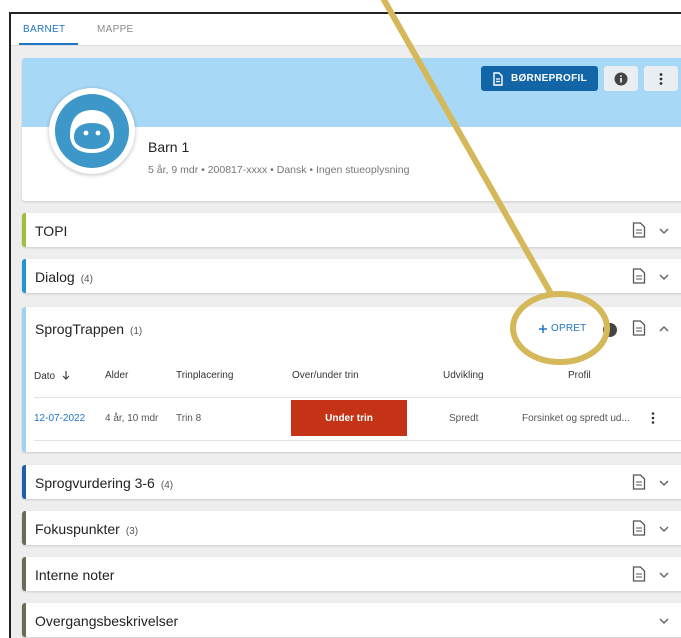  What do you see at coordinates (351, 482) in the screenshot?
I see `section-sprogvurdering: Sprogvurdering 3-6 (4)` at bounding box center [351, 482].